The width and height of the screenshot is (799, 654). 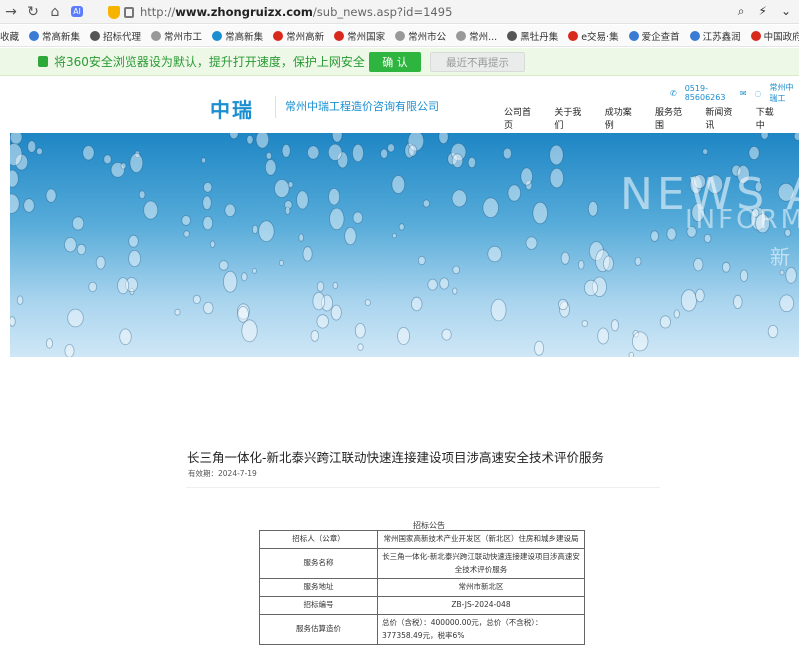 I want to click on bookmark-item: 招标代理, so click(x=115, y=36).